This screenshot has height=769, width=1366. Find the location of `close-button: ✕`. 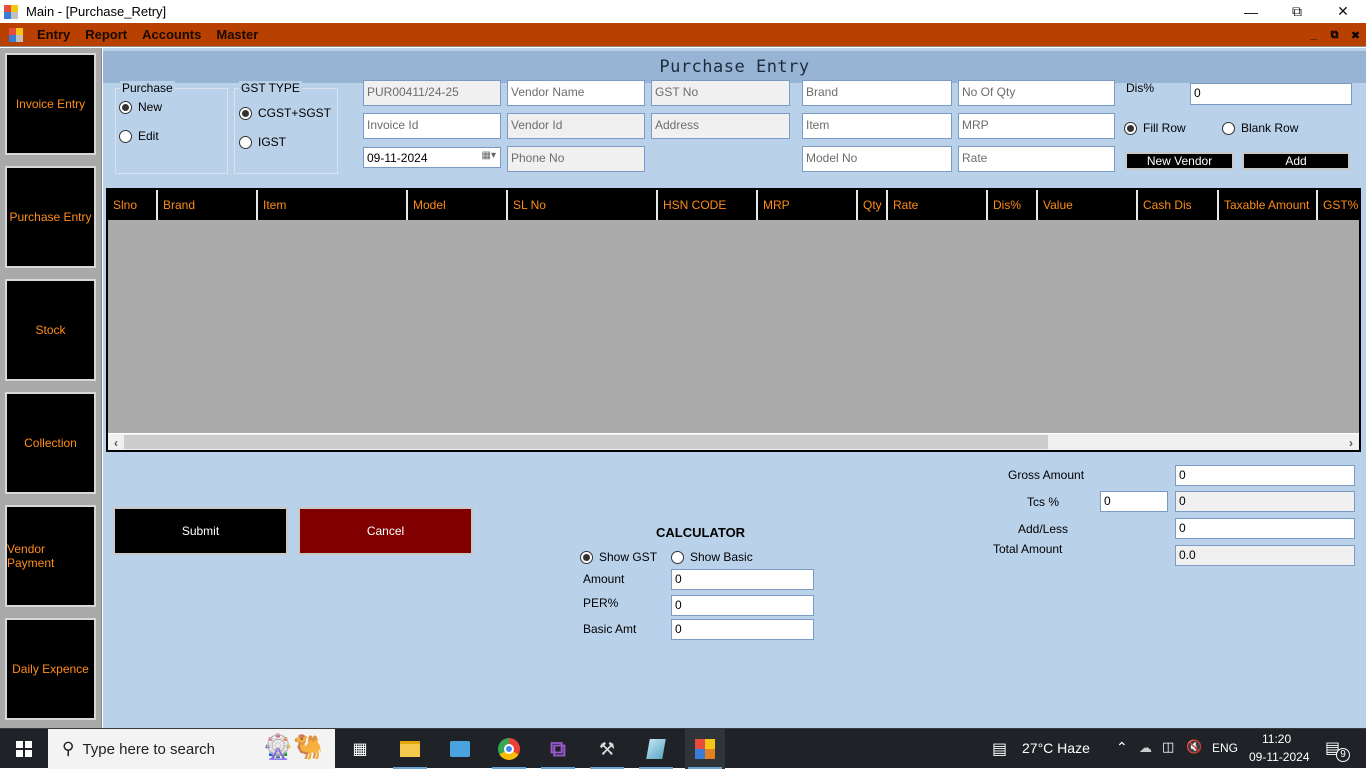

close-button: ✕ is located at coordinates (1343, 11).